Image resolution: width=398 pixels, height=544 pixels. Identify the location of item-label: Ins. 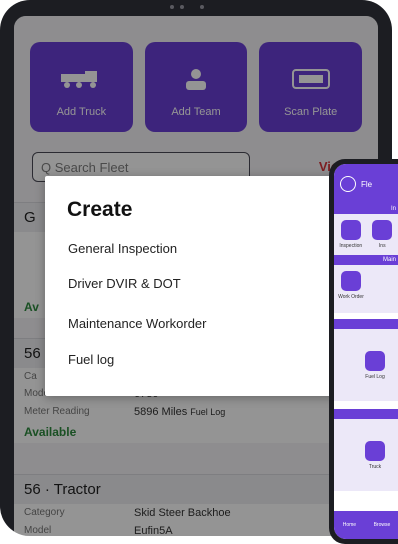
(382, 246).